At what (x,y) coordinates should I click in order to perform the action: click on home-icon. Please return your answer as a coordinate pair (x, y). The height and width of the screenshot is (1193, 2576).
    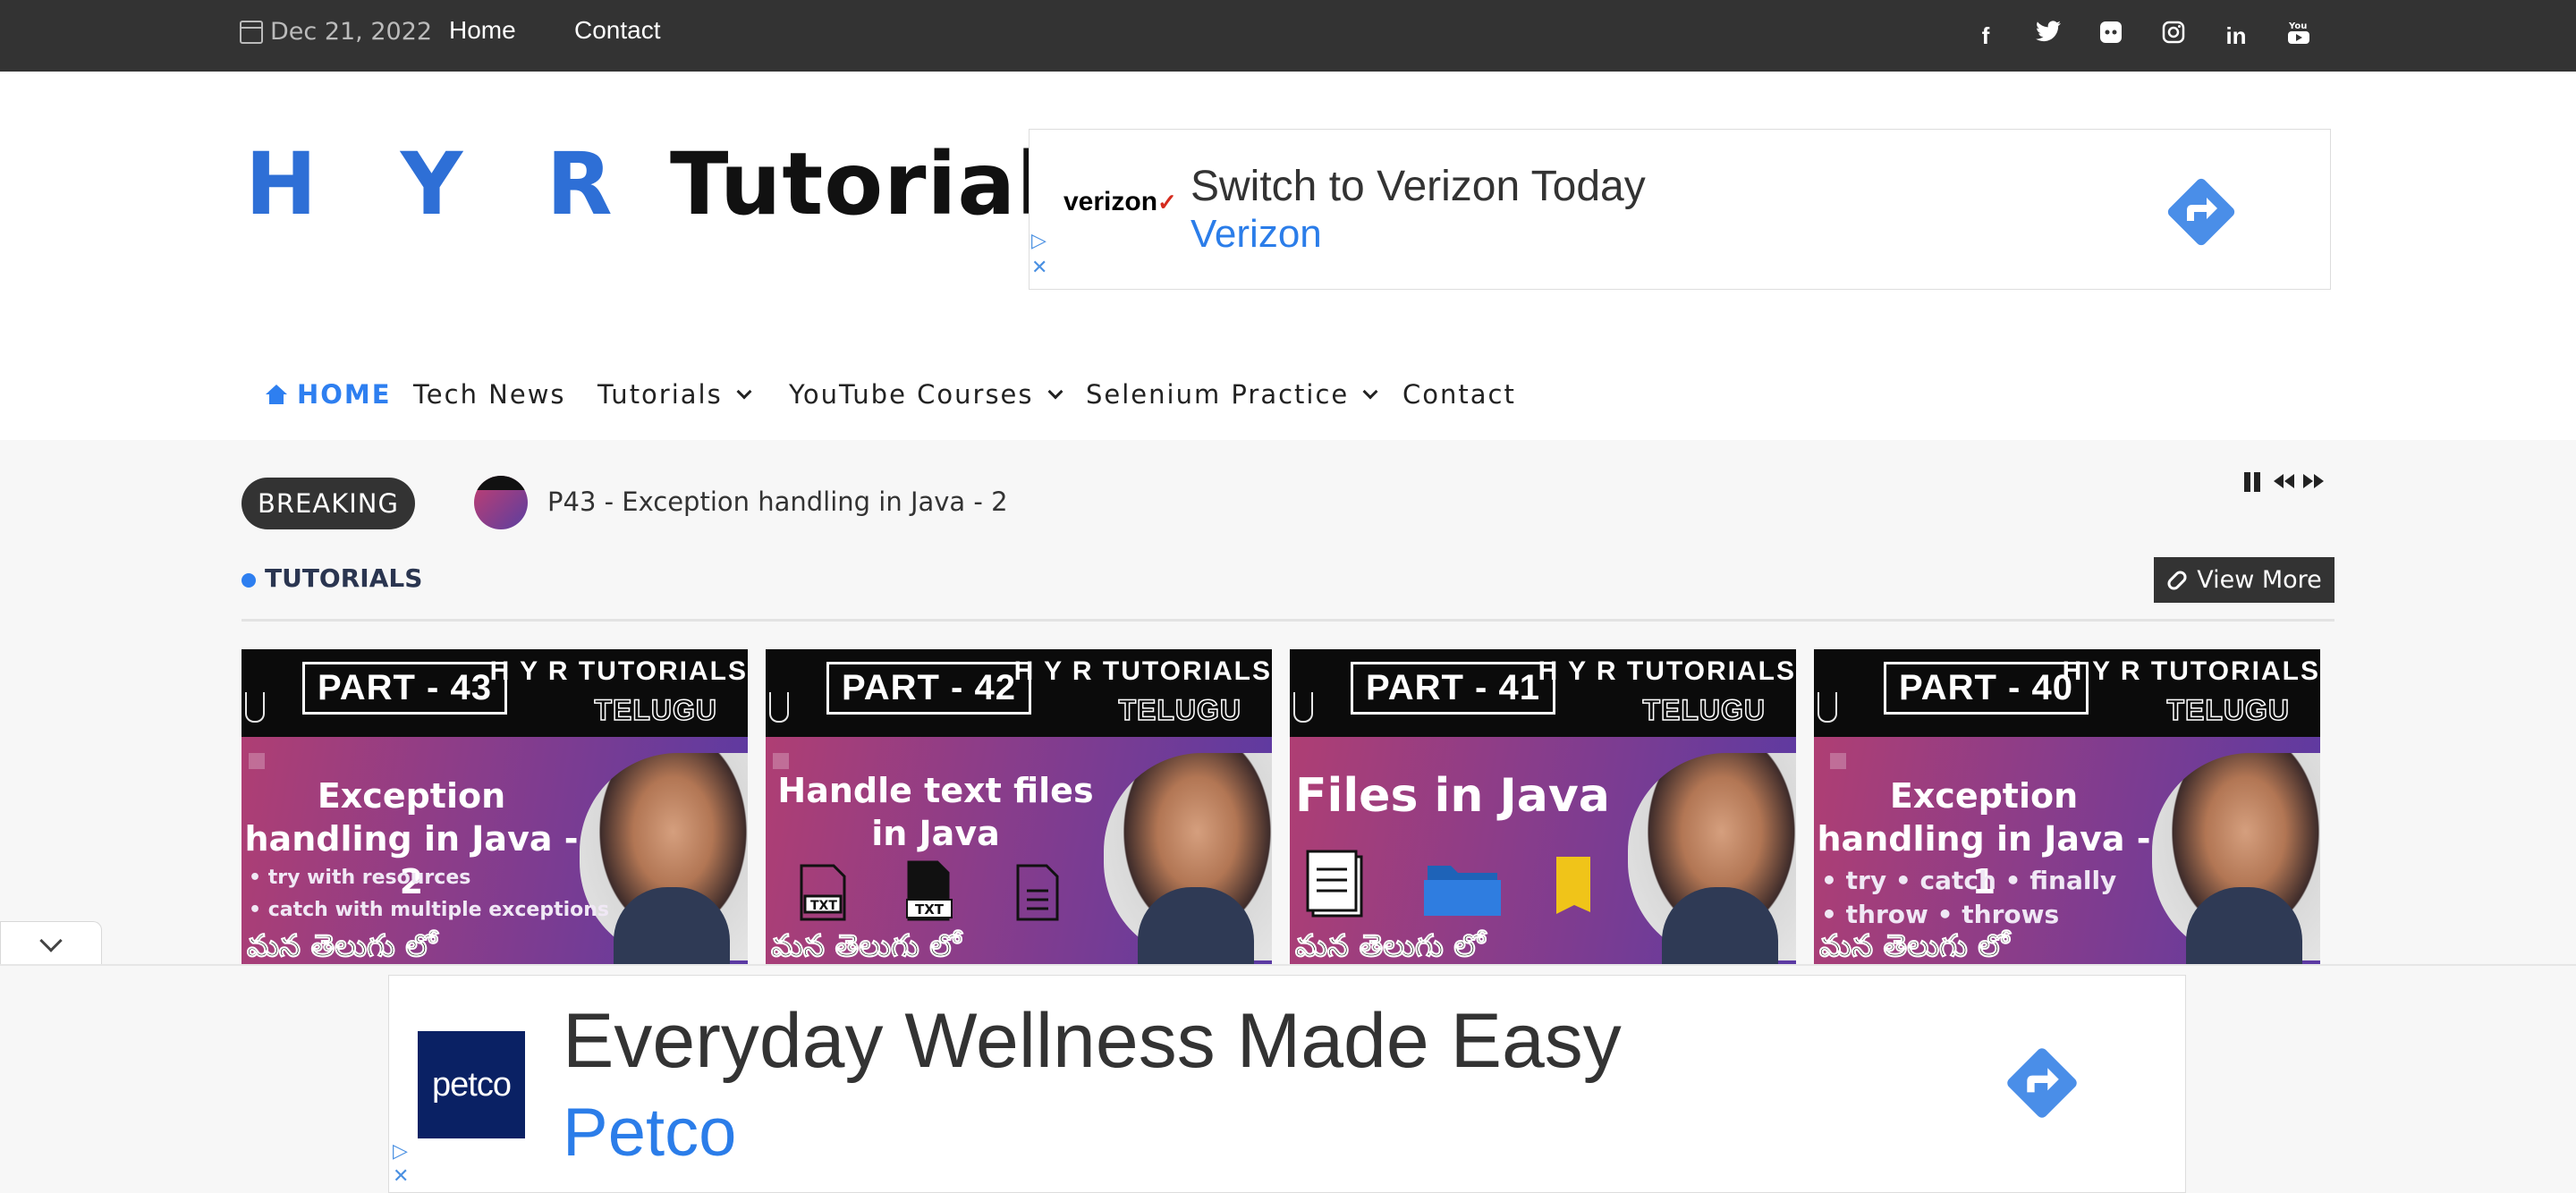
    Looking at the image, I should click on (276, 394).